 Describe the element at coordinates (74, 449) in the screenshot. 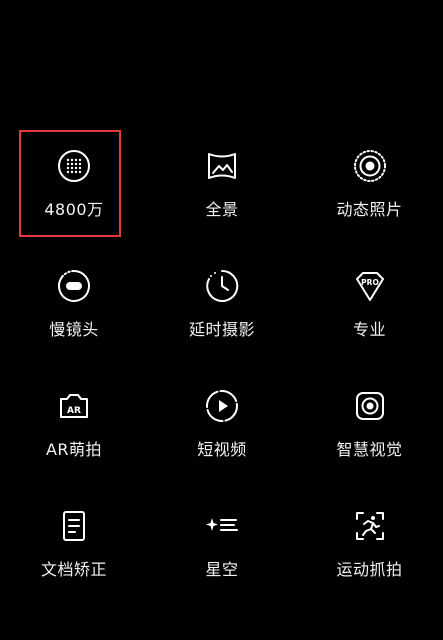

I see `mode-label: AR萌拍` at that location.